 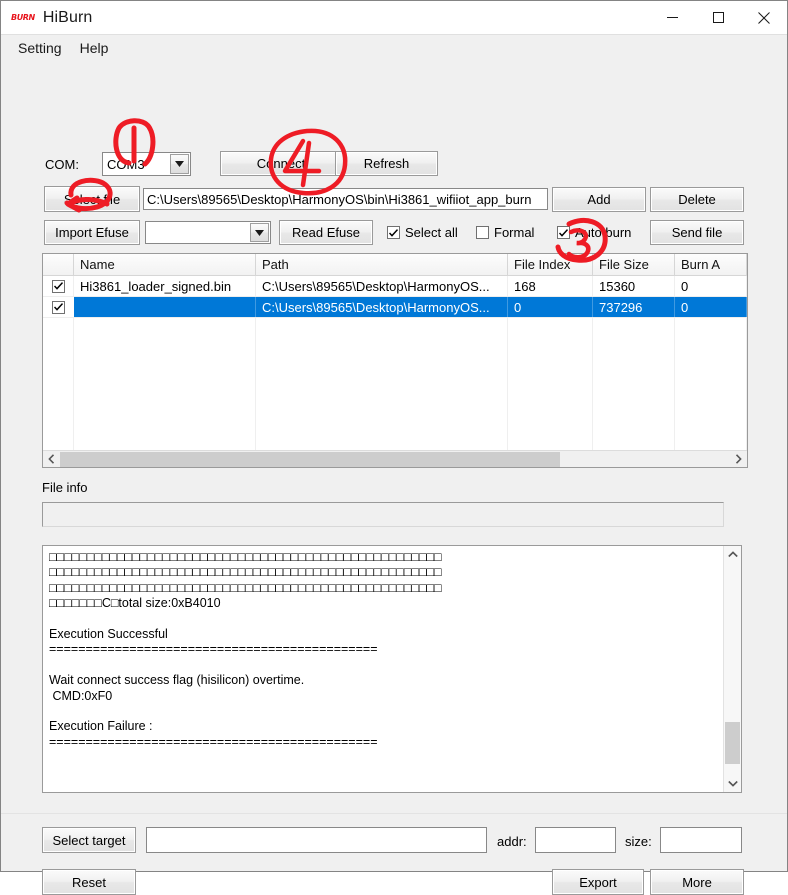 I want to click on window-title: HiBurn, so click(x=67, y=17).